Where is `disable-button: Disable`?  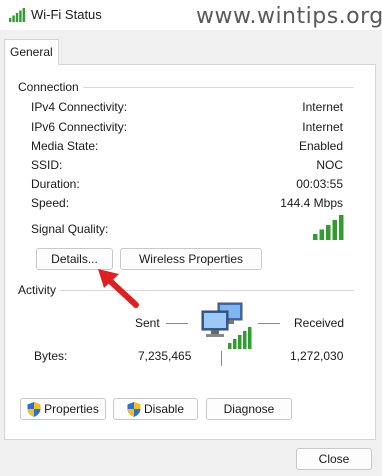 disable-button: Disable is located at coordinates (155, 409).